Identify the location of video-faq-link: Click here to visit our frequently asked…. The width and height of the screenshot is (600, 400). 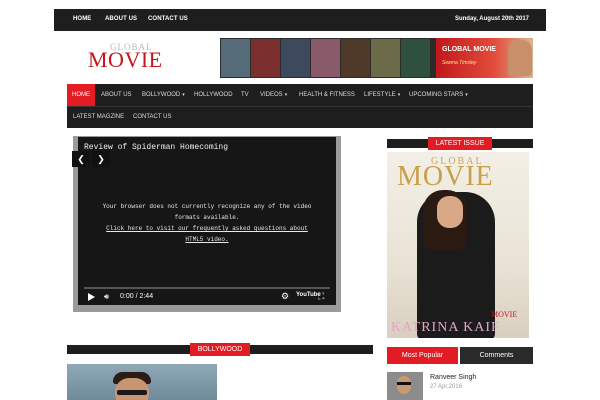
(207, 228).